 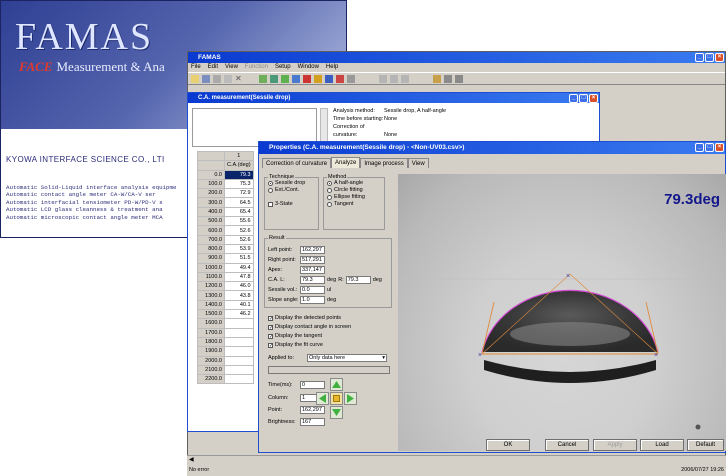 I want to click on method-ellipse: Ellipse fitting, so click(x=355, y=197).